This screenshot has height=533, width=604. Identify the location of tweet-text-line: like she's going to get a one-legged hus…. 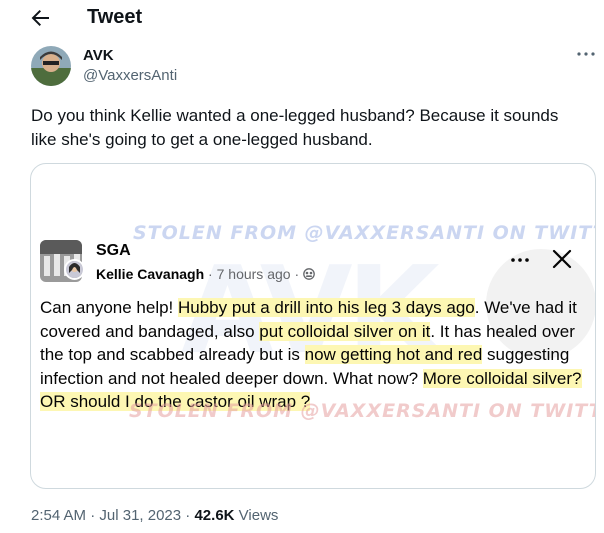
(202, 139).